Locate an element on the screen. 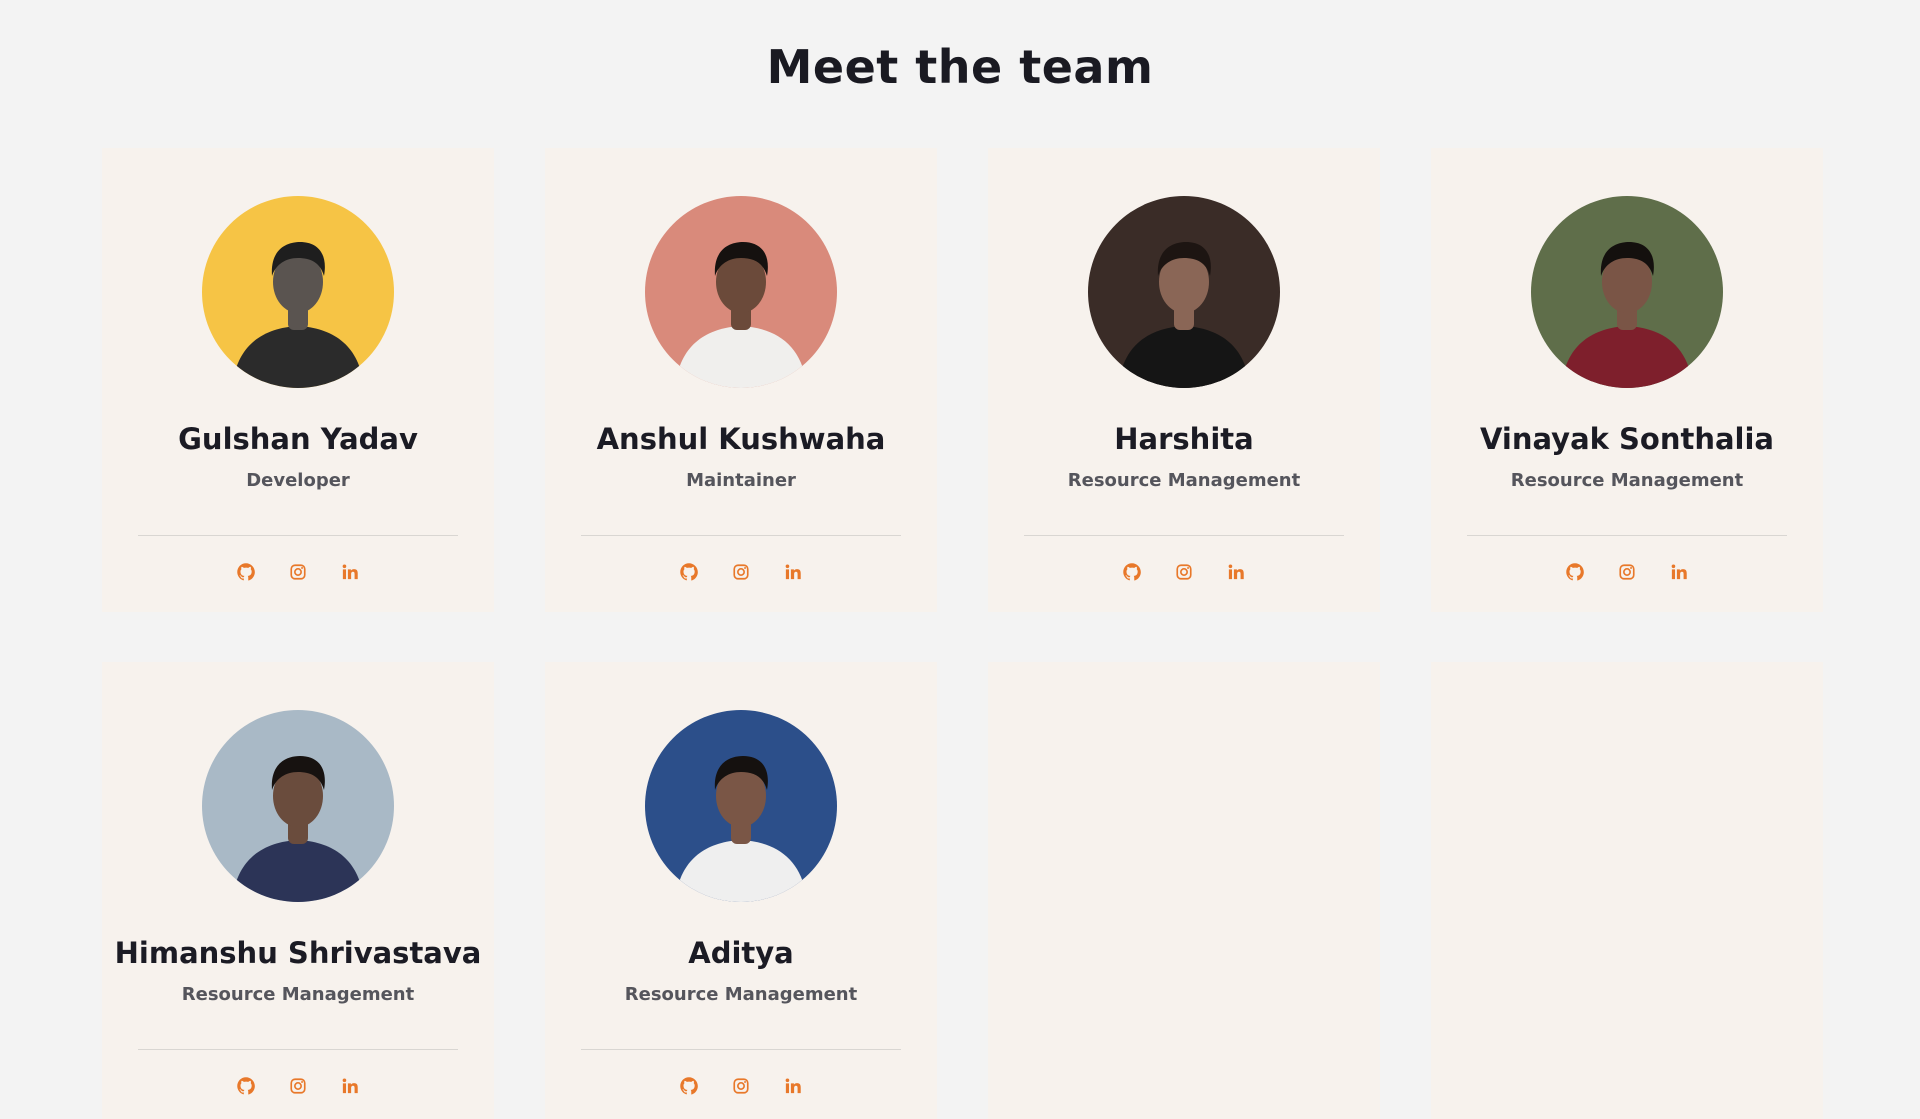  member-name: Gulshan Yadav is located at coordinates (298, 439).